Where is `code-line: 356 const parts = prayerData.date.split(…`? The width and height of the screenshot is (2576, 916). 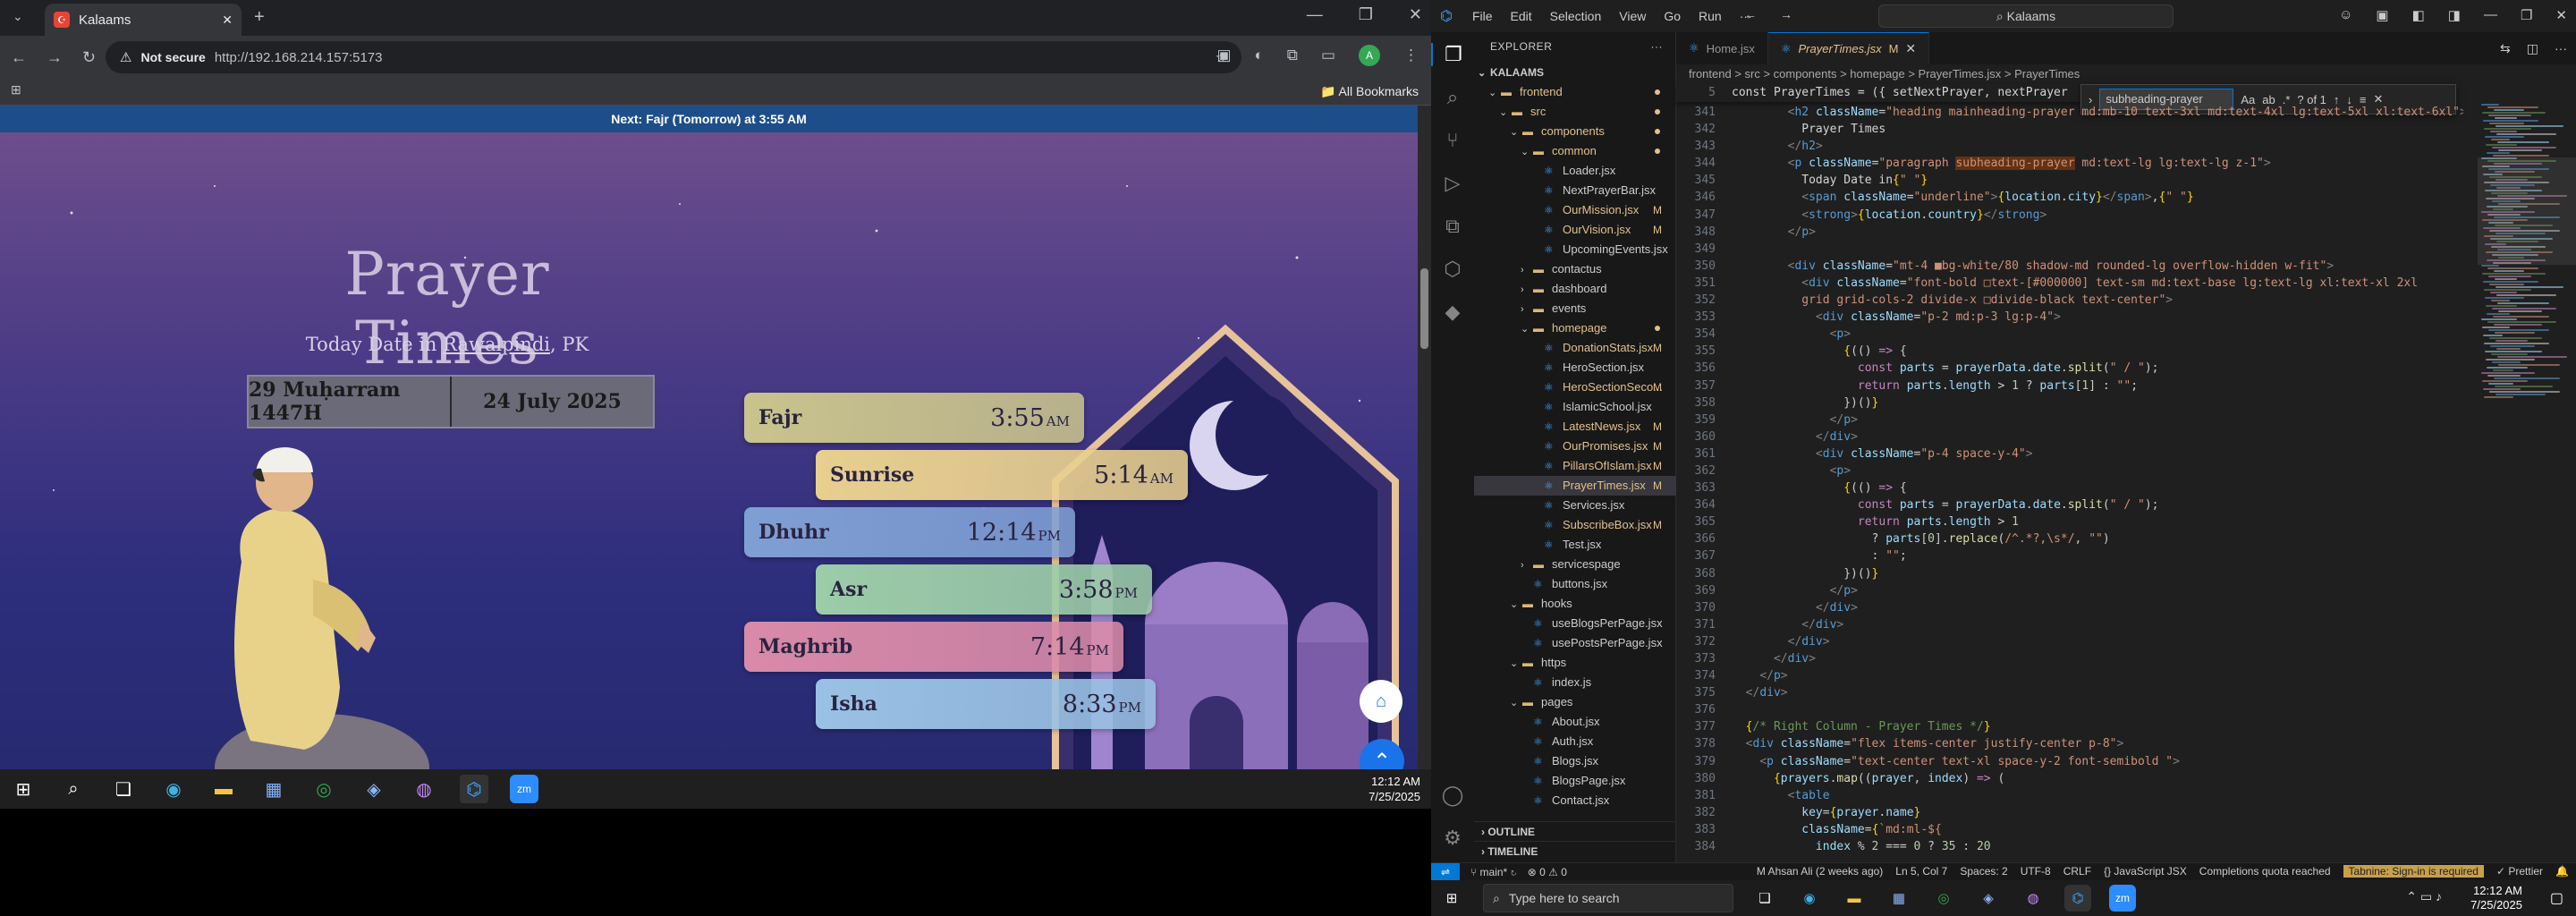 code-line: 356 const parts = prayerData.date.split(… is located at coordinates (2069, 368).